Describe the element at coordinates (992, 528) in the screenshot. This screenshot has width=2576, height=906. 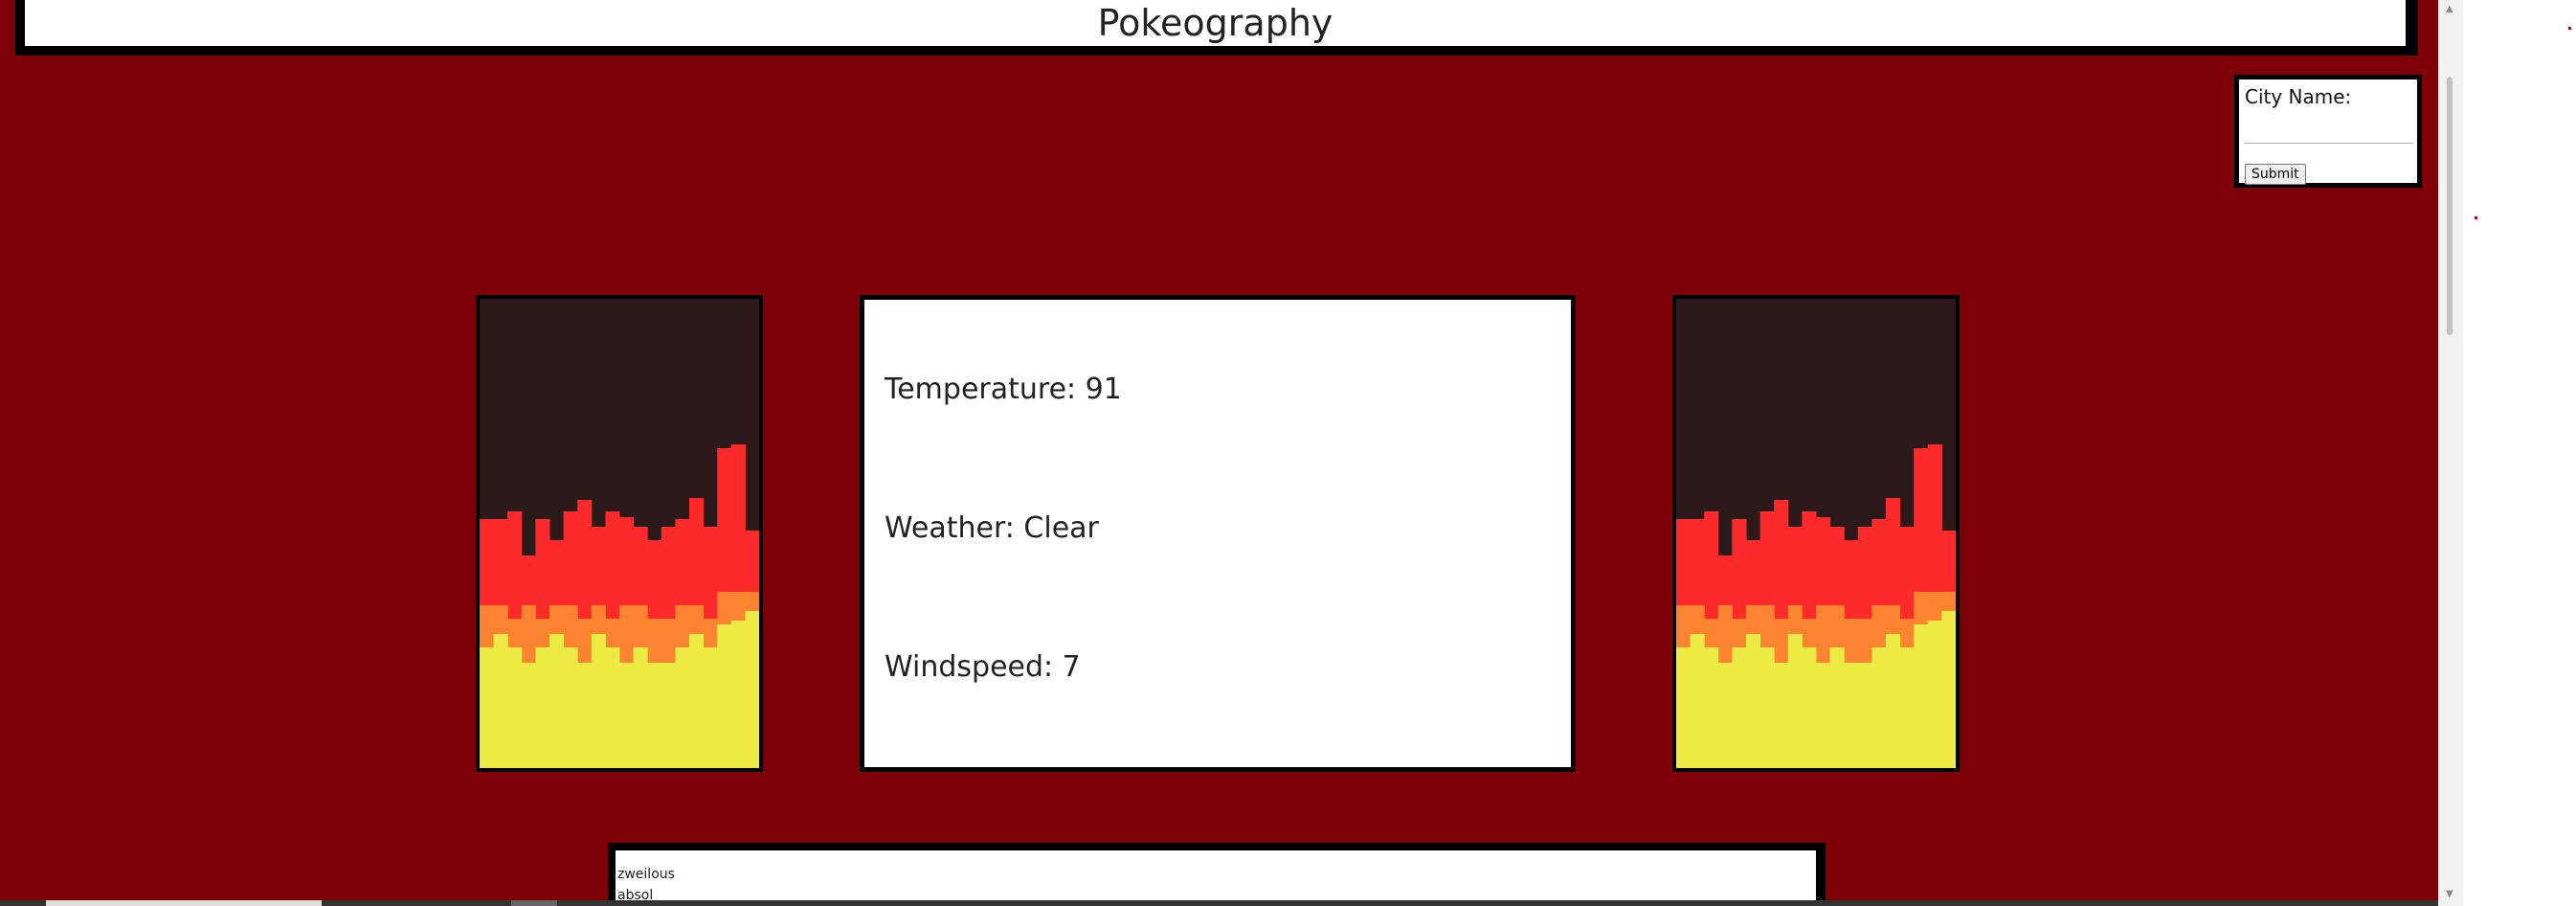
I see `weather-condition-text: Weather: Clear` at that location.